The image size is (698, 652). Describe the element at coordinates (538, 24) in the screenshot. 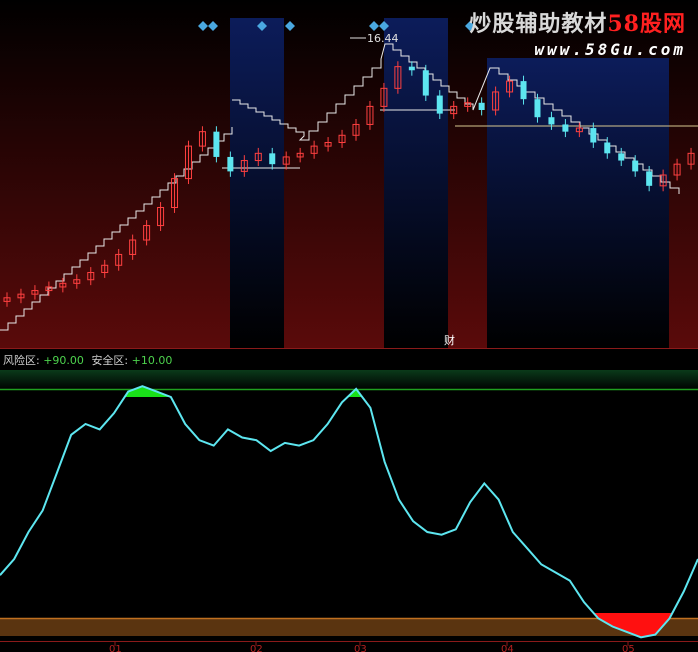

I see `watermark-title-text: 炒股辅助教材` at that location.